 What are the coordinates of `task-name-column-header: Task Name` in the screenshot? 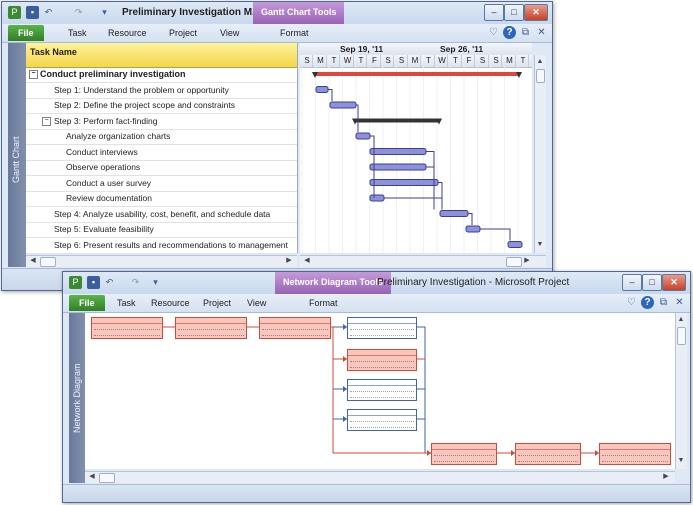 It's located at (161, 55).